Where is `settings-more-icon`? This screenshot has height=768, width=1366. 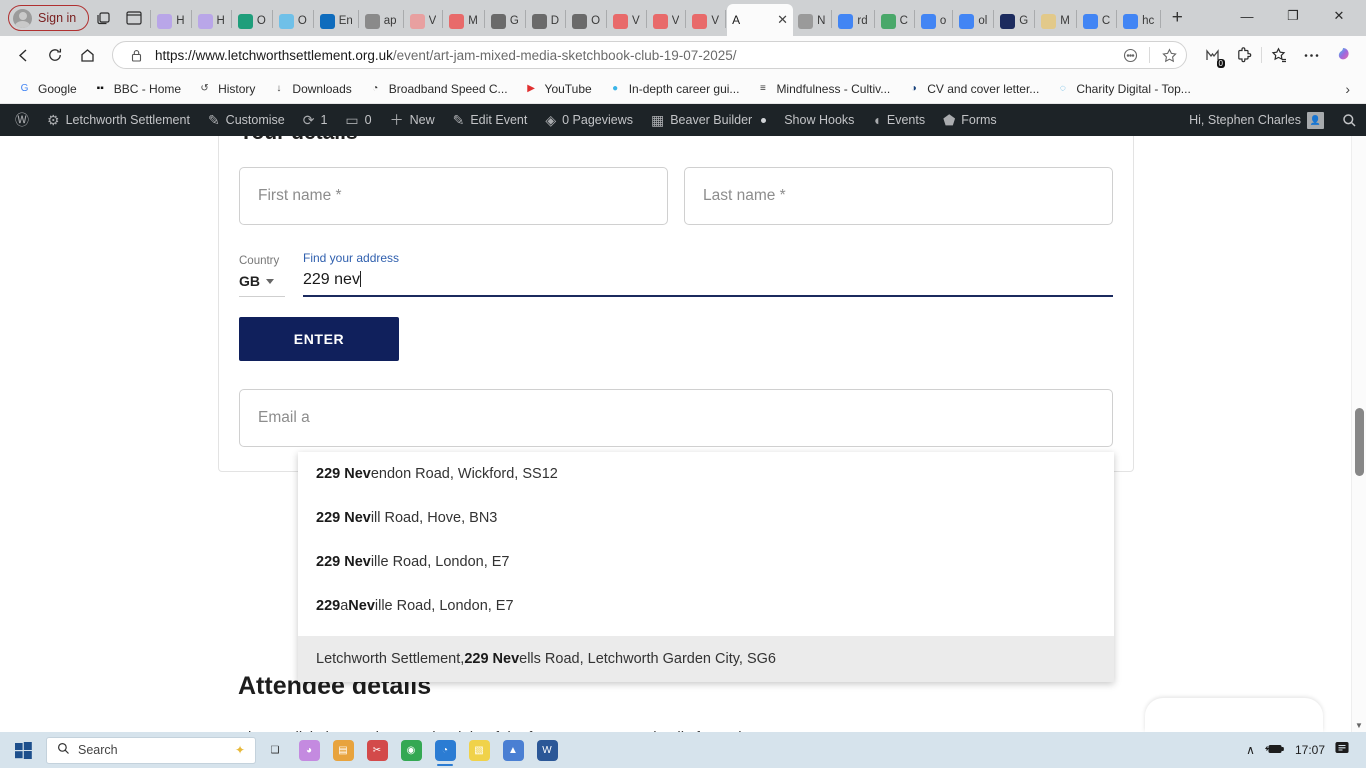 settings-more-icon is located at coordinates (1311, 55).